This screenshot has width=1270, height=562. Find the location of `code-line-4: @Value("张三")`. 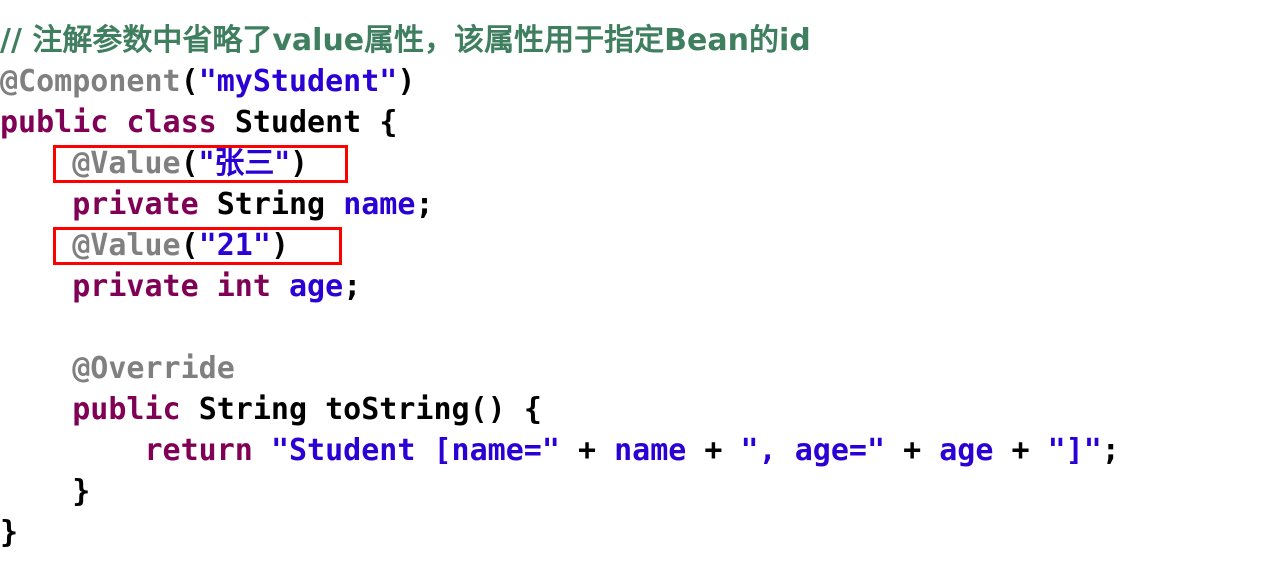

code-line-4: @Value("张三") is located at coordinates (154, 163).